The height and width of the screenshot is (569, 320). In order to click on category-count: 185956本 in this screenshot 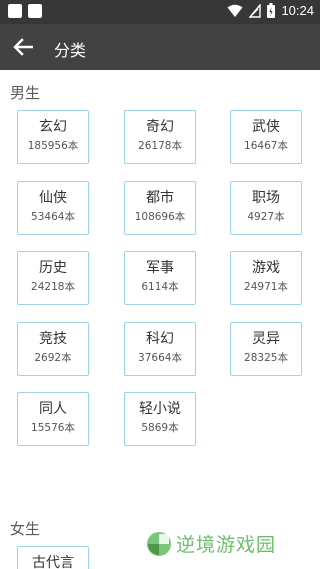, I will do `click(53, 146)`.